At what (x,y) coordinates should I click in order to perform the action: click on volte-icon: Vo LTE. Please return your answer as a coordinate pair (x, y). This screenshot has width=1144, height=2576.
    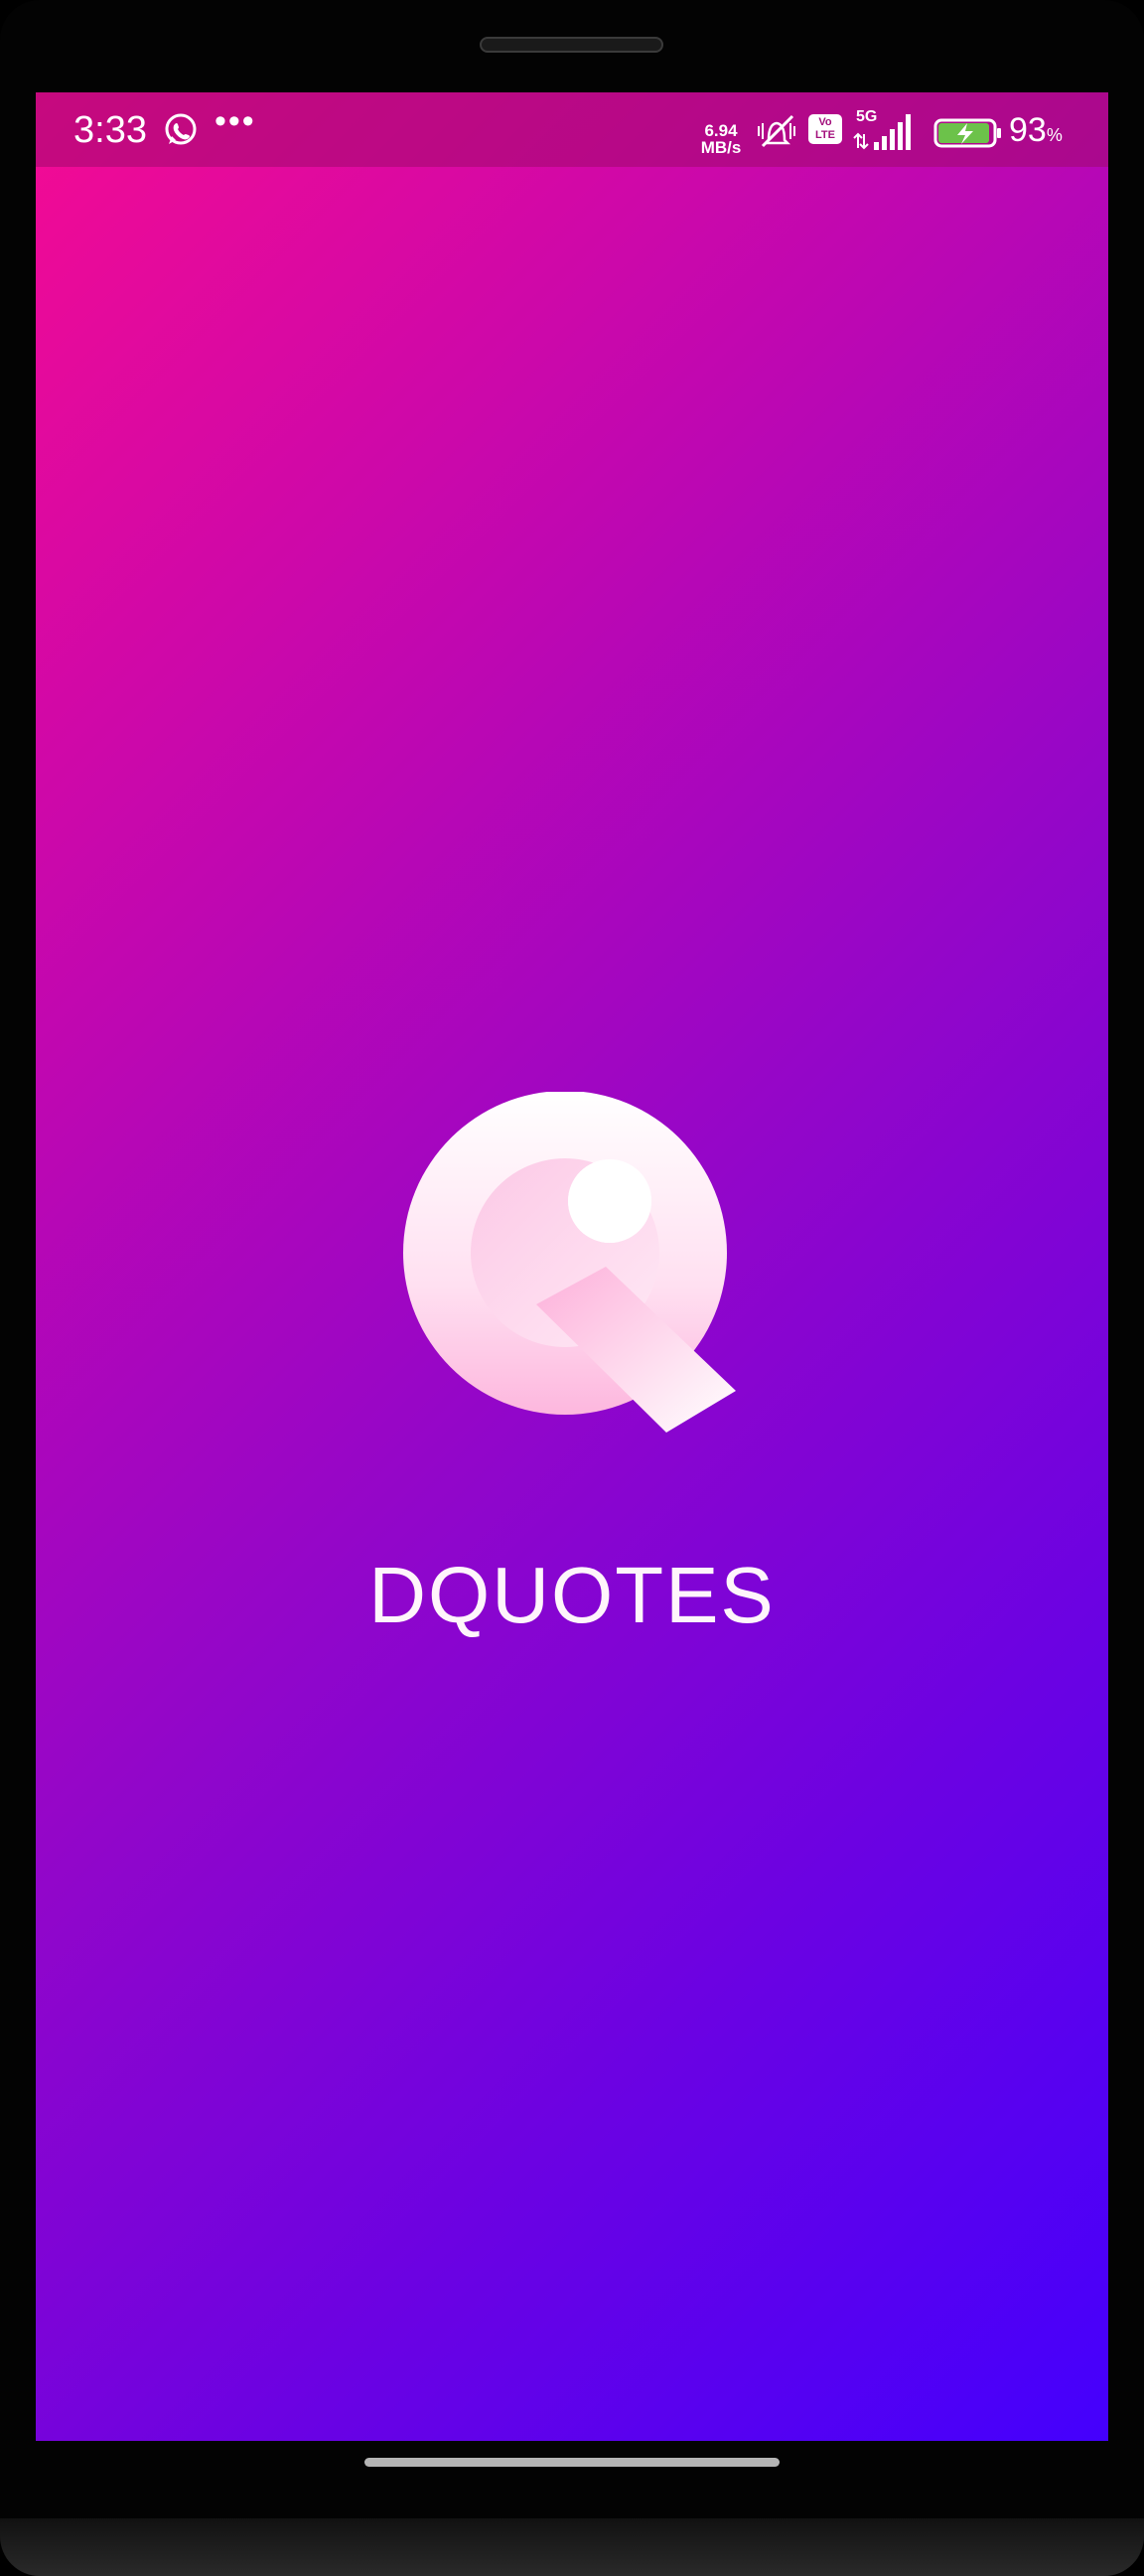
    Looking at the image, I should click on (825, 129).